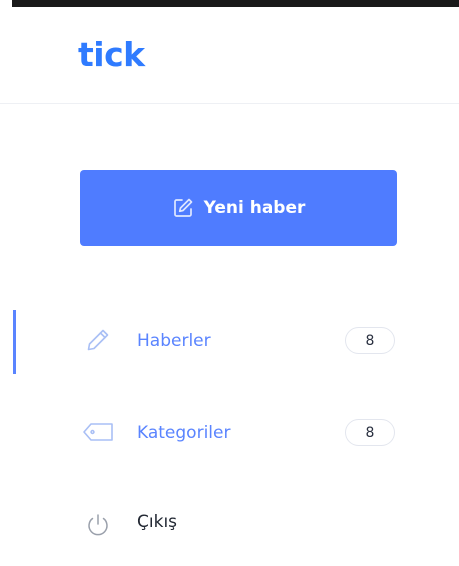  I want to click on top-border, so click(235, 3).